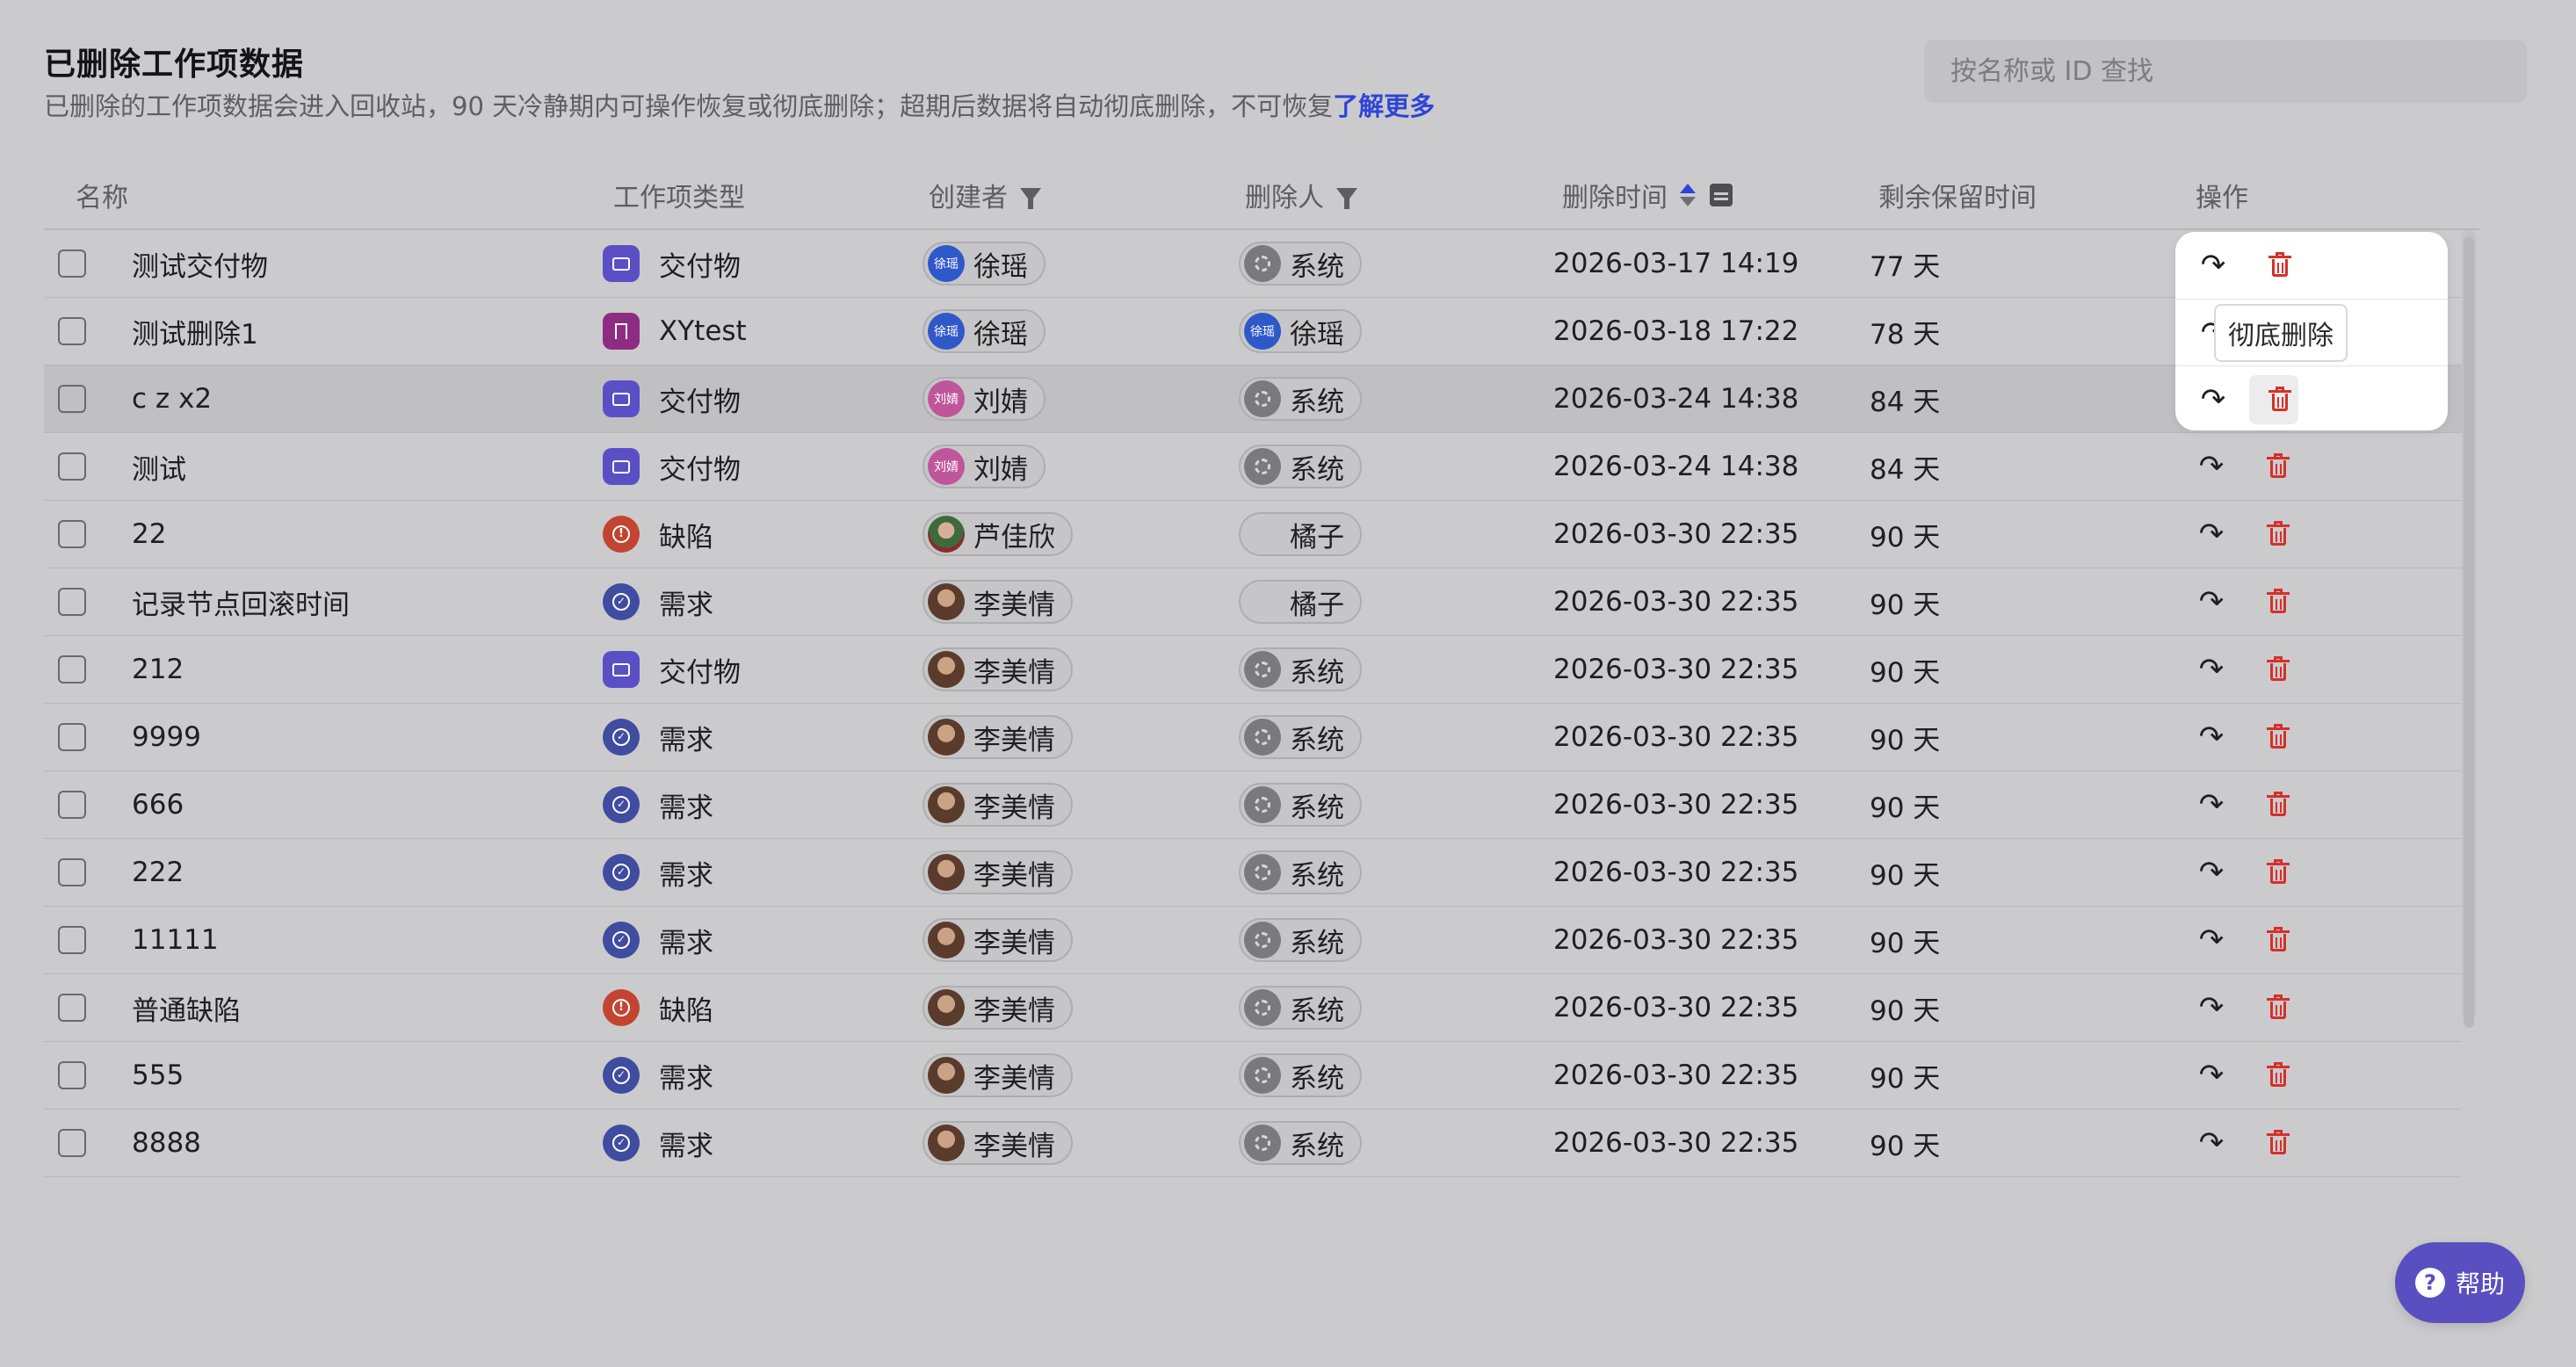 Image resolution: width=2576 pixels, height=1367 pixels. Describe the element at coordinates (1301, 195) in the screenshot. I see `column-header-deleter: 删除人` at that location.